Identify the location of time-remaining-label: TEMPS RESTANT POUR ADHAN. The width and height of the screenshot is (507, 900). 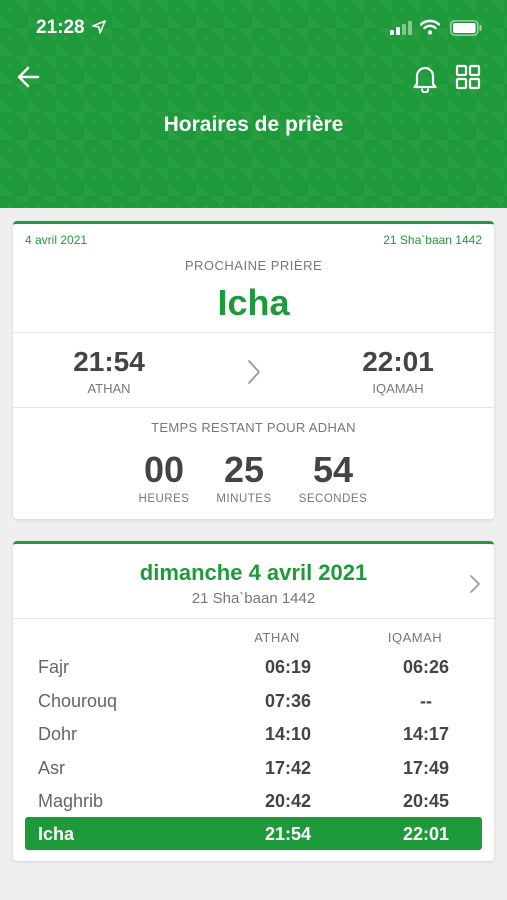
(253, 427).